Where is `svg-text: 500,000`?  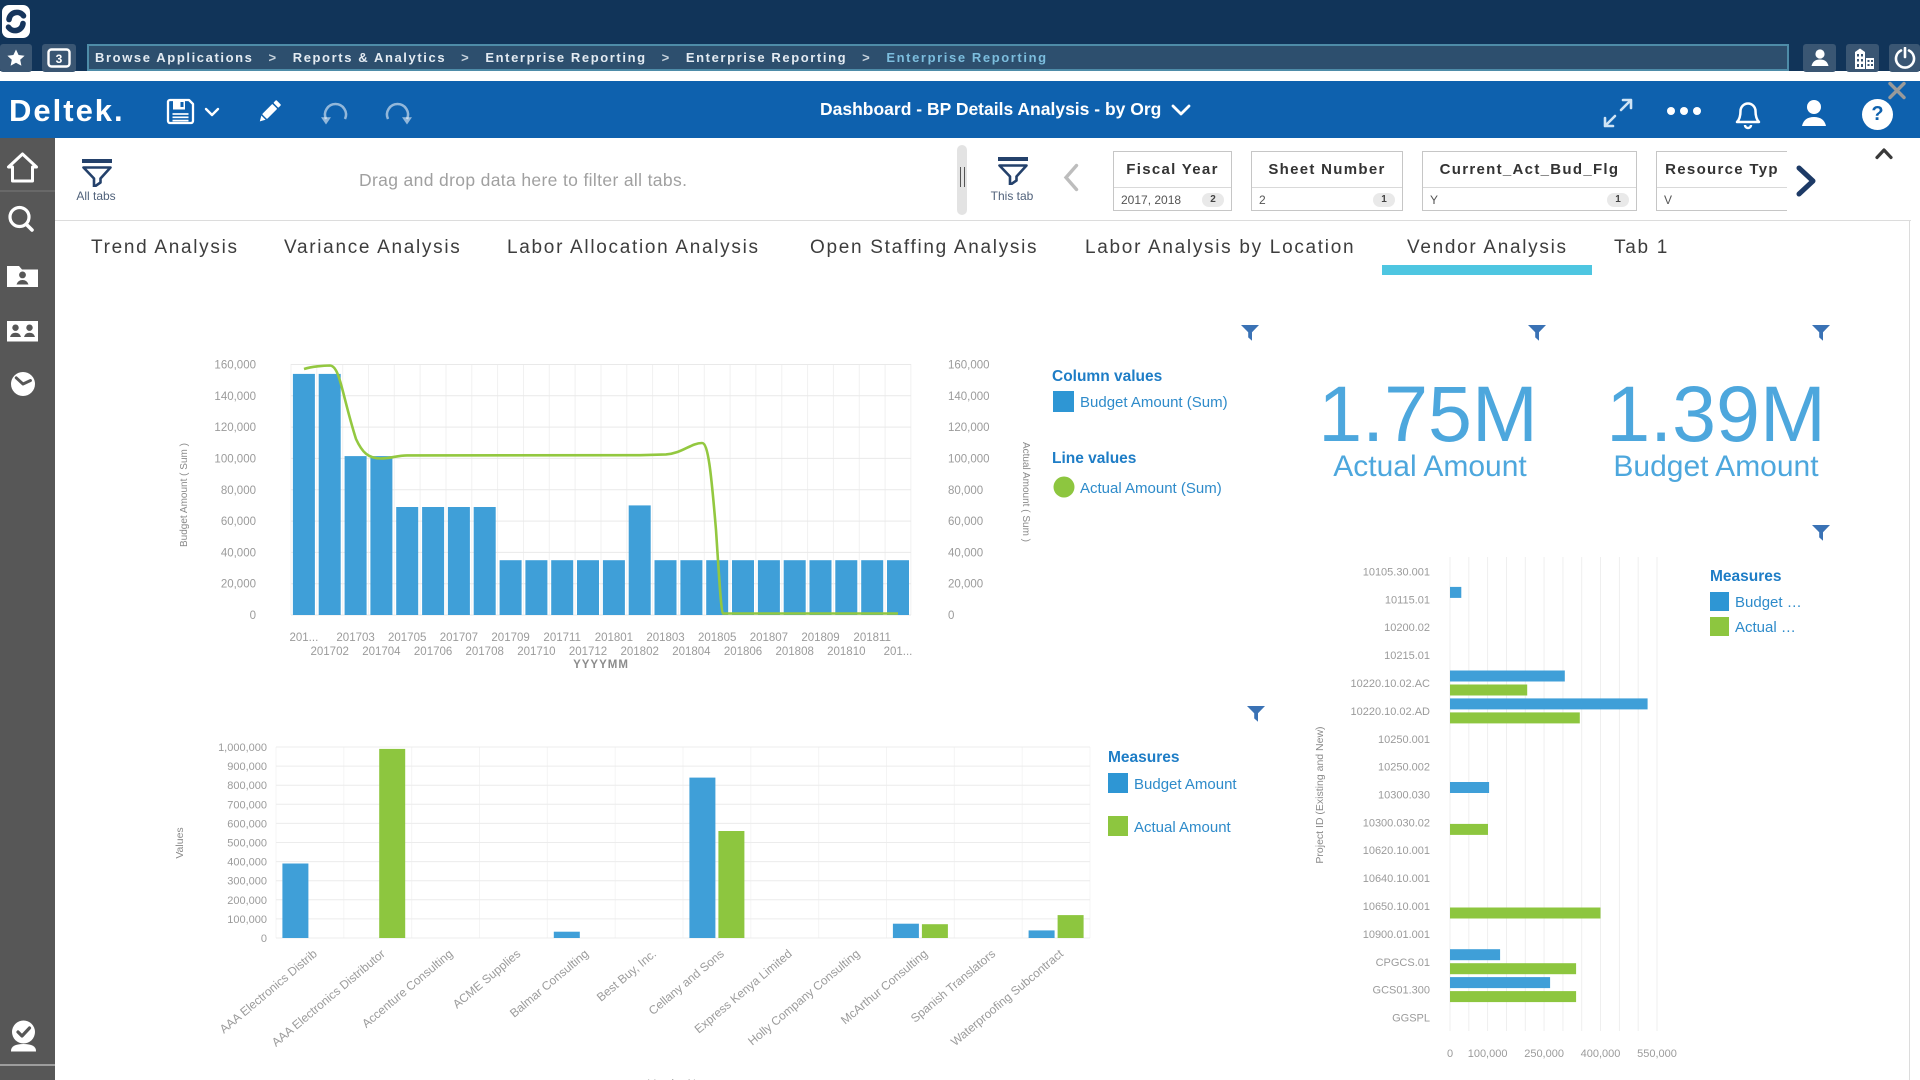 svg-text: 500,000 is located at coordinates (247, 844).